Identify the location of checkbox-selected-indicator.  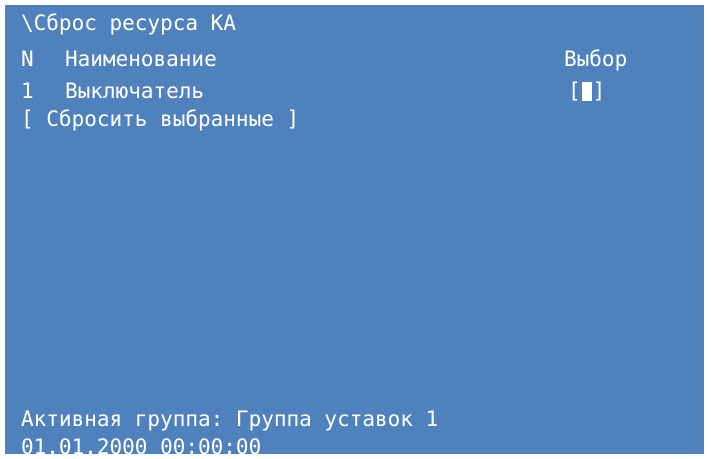
(586, 91).